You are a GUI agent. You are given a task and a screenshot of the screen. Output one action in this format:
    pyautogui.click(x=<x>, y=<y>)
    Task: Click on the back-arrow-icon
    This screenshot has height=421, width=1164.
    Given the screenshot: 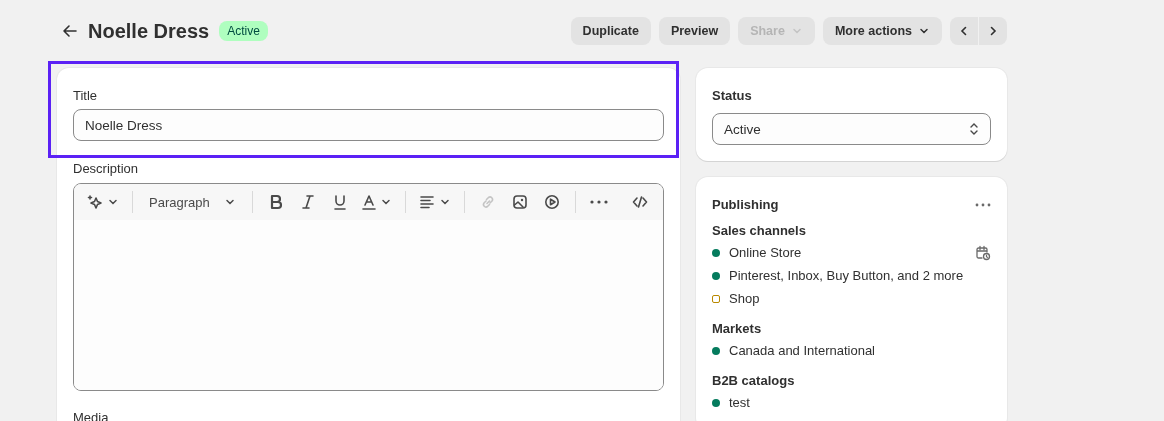 What is the action you would take?
    pyautogui.click(x=70, y=31)
    